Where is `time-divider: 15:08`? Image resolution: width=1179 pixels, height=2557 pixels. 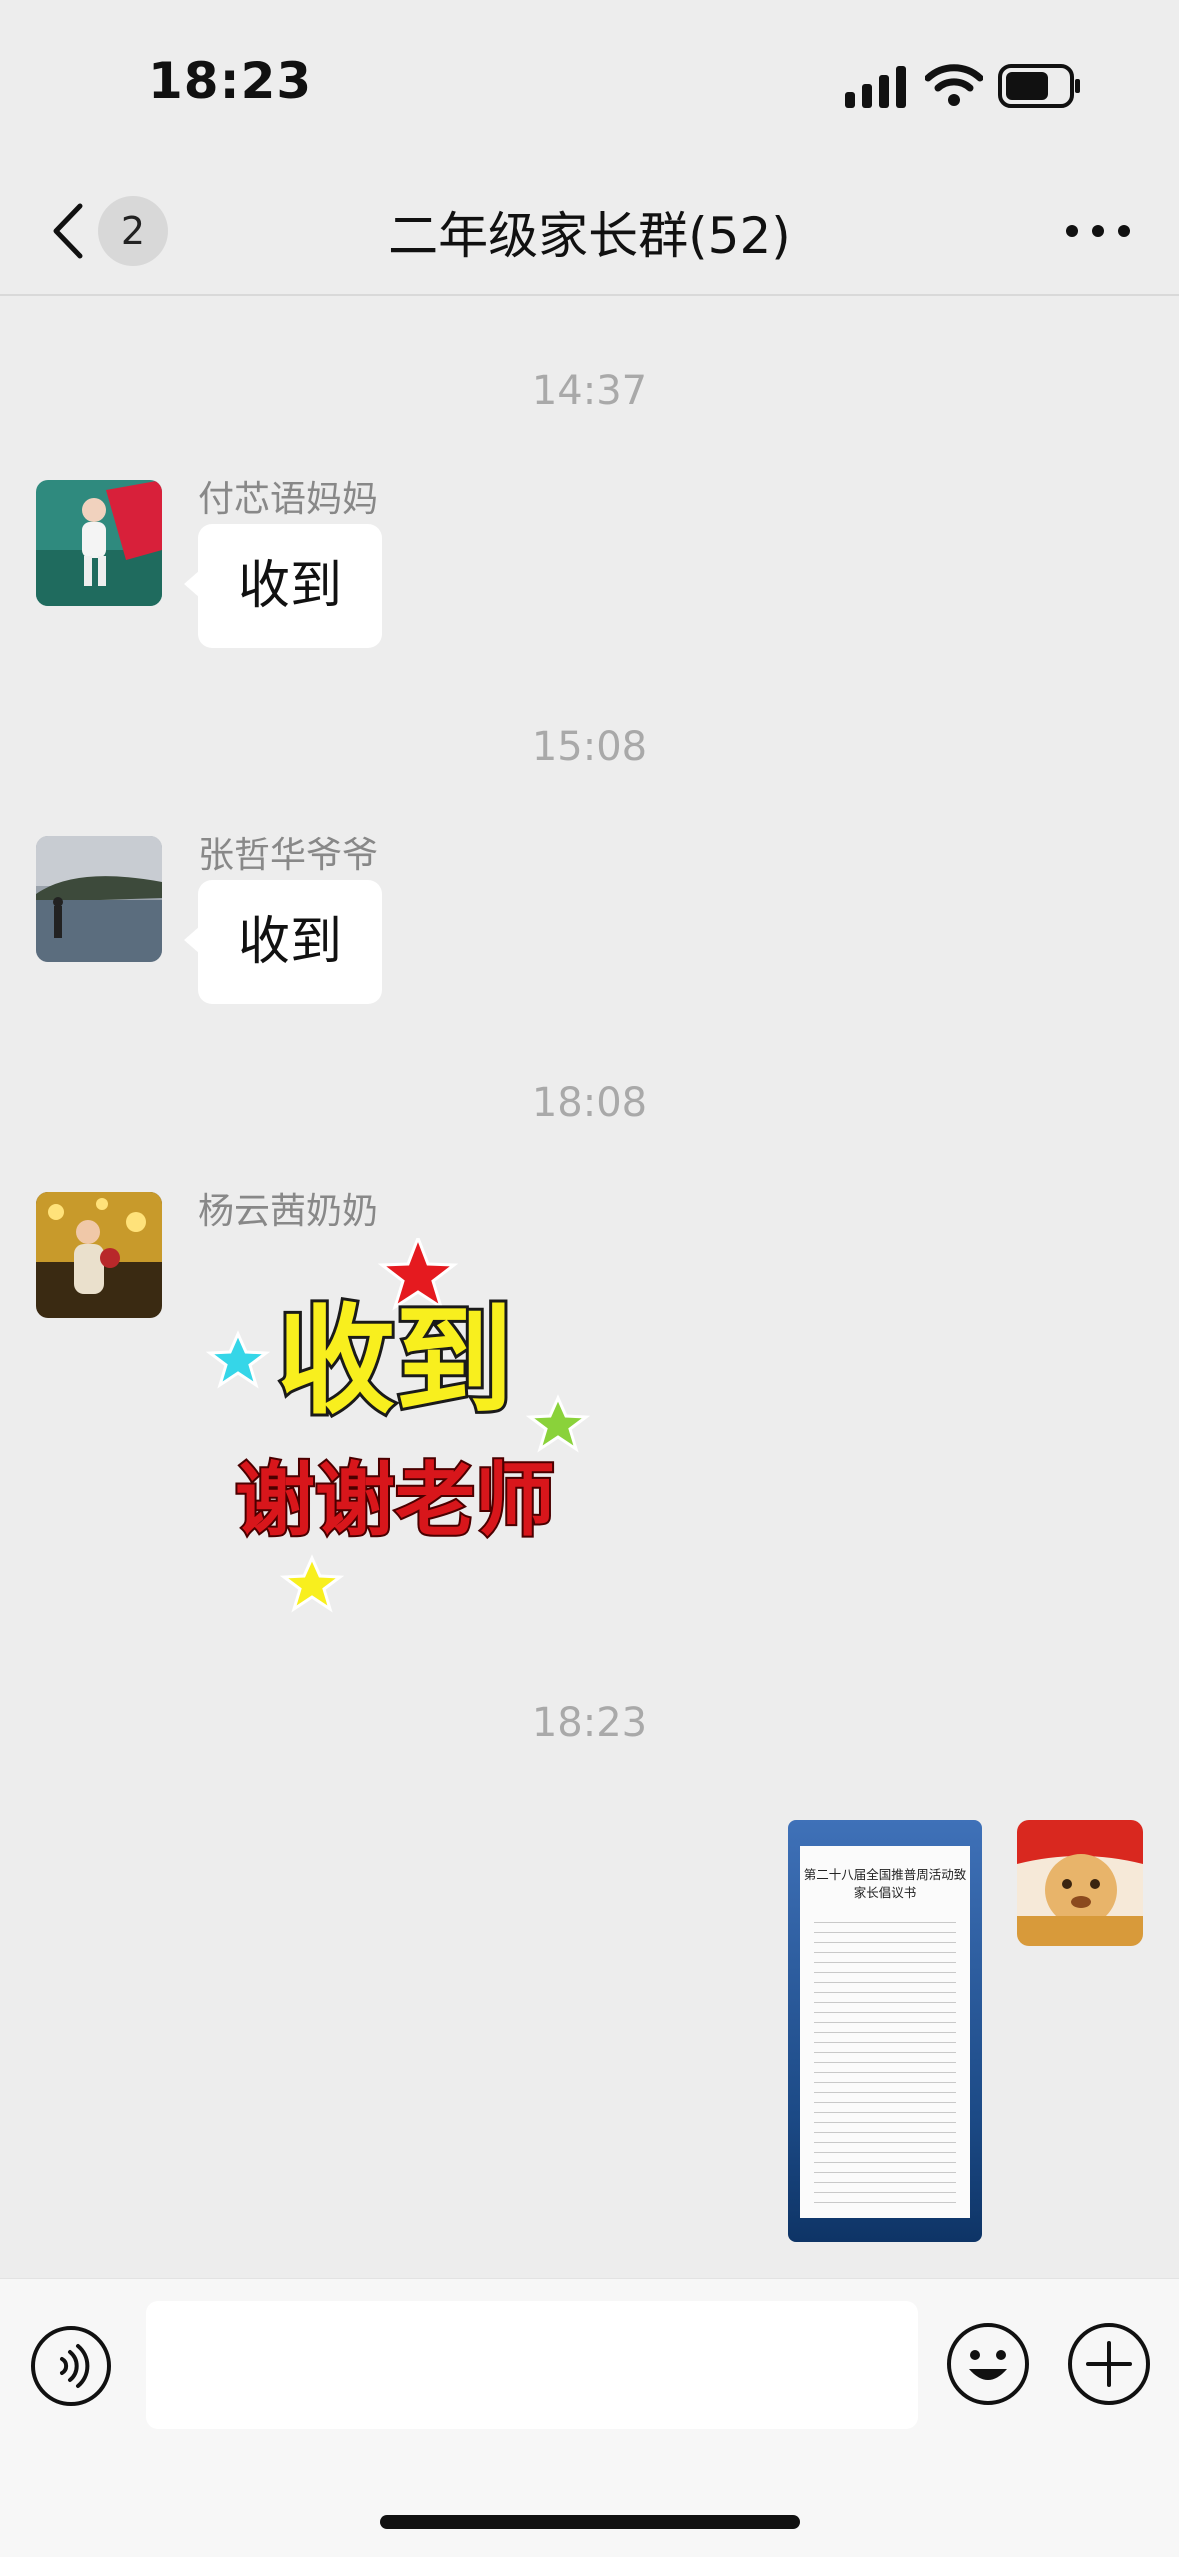
time-divider: 15:08 is located at coordinates (589, 747).